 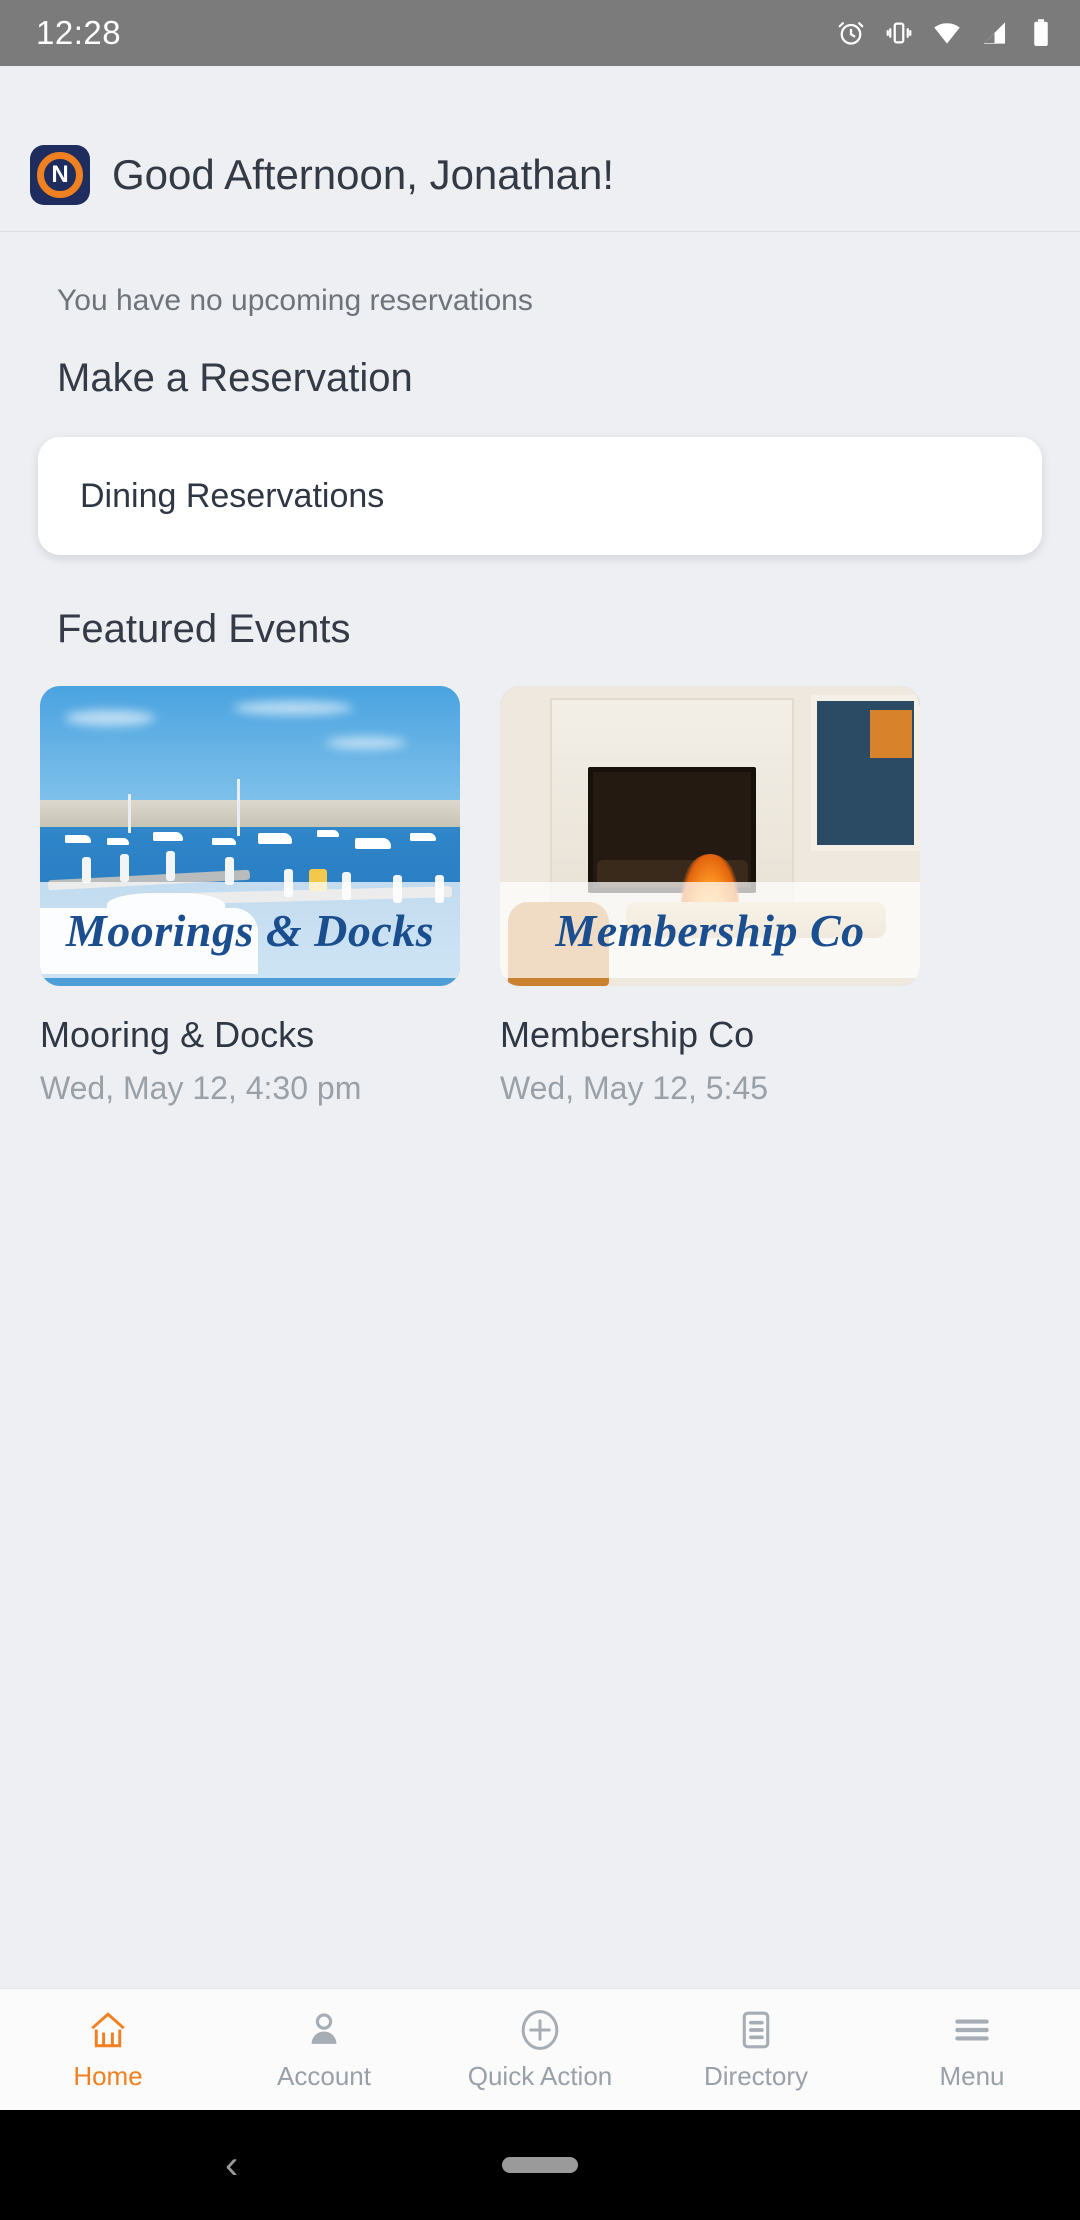 I want to click on status-icon-group, so click(x=945, y=33).